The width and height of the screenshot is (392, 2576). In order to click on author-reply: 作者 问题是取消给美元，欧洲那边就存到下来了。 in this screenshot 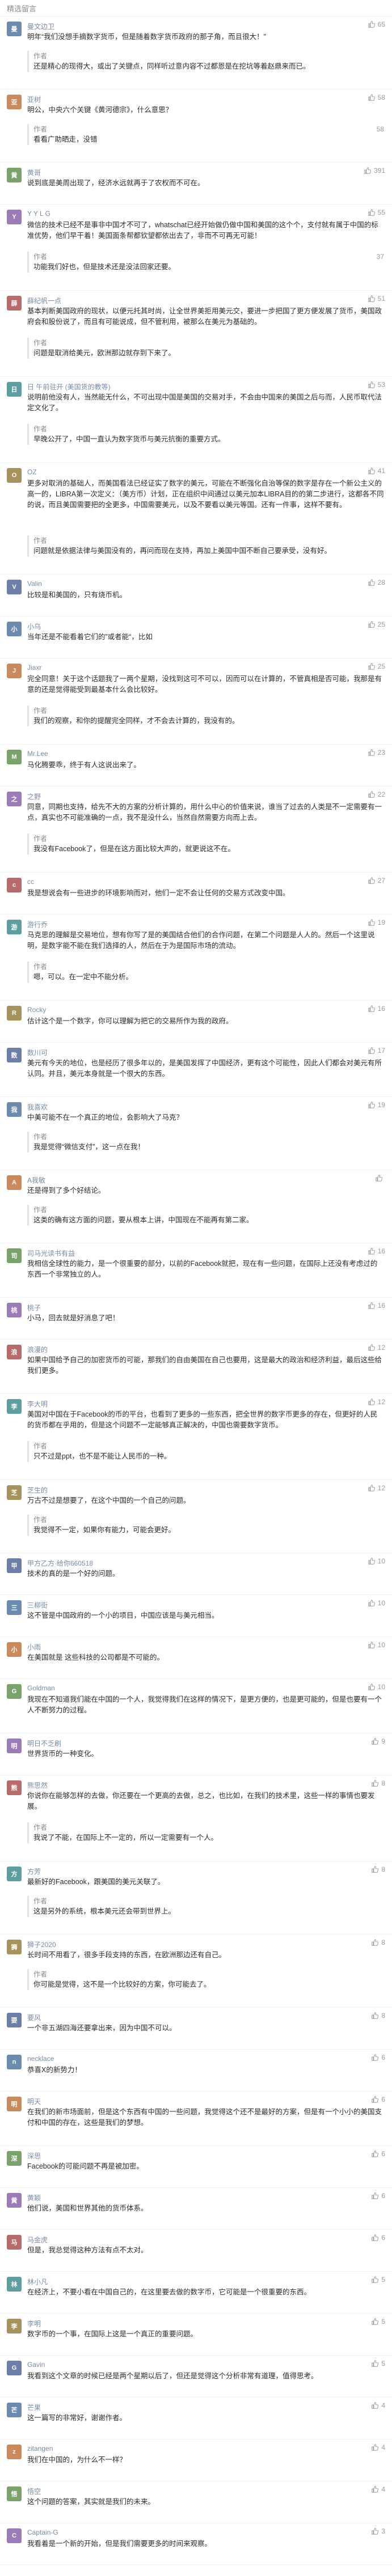, I will do `click(205, 348)`.